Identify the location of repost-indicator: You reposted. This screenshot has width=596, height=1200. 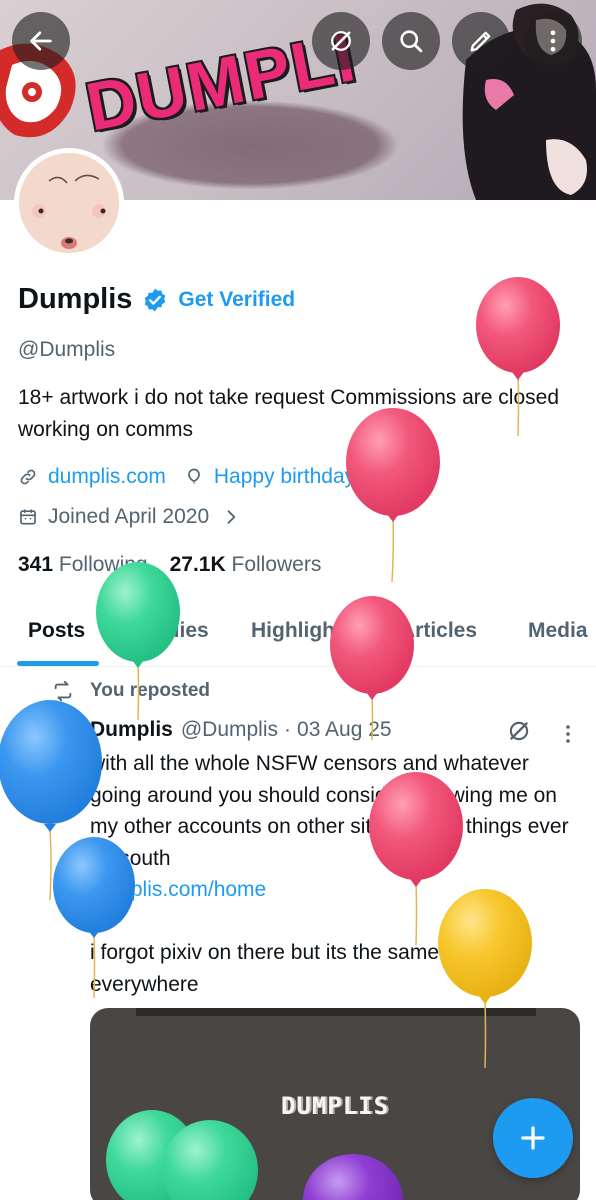
(131, 691).